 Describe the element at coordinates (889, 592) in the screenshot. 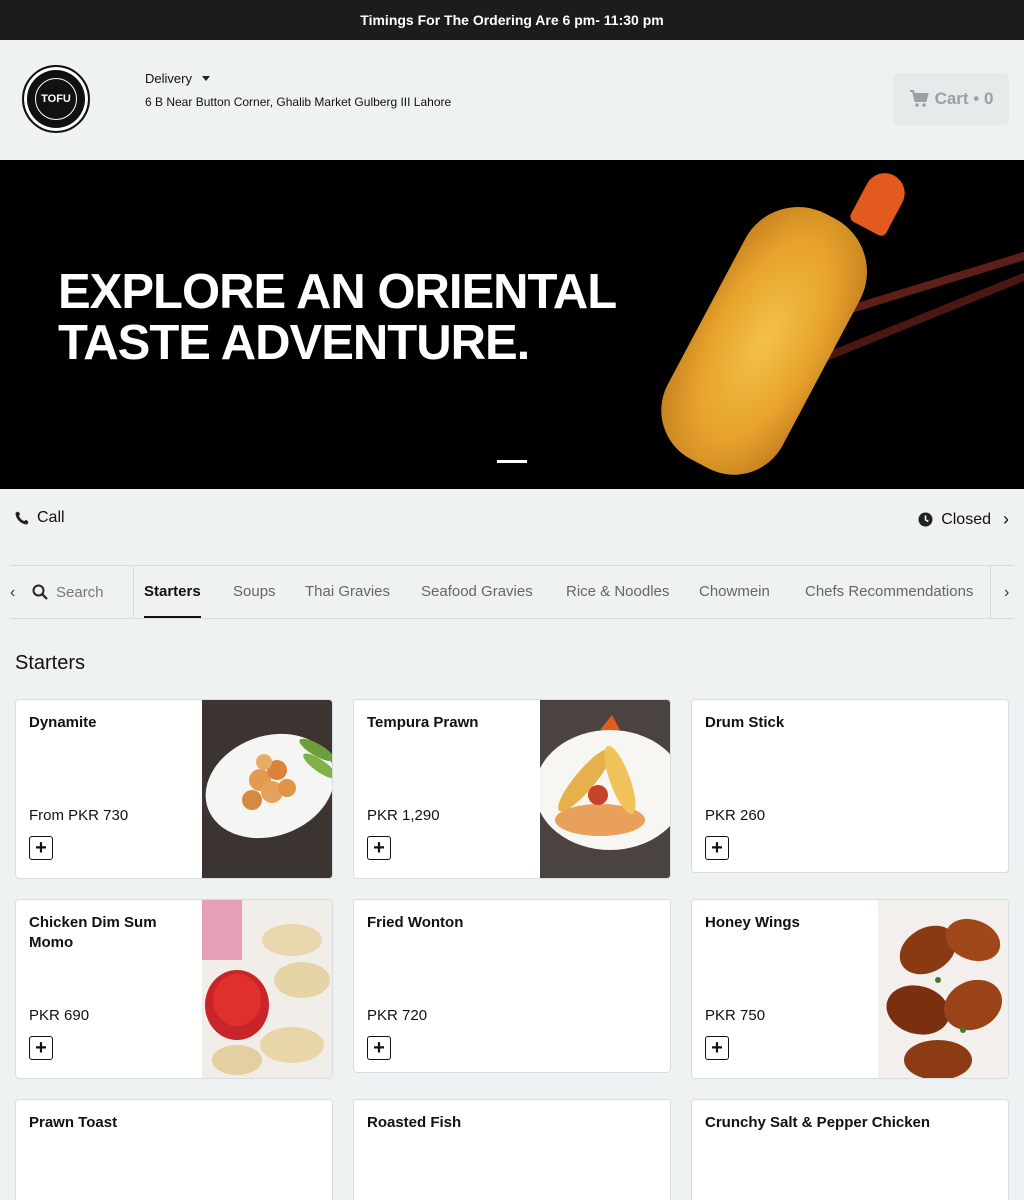

I see `tab-chefs-recommendations: Chefs Recommendations` at that location.